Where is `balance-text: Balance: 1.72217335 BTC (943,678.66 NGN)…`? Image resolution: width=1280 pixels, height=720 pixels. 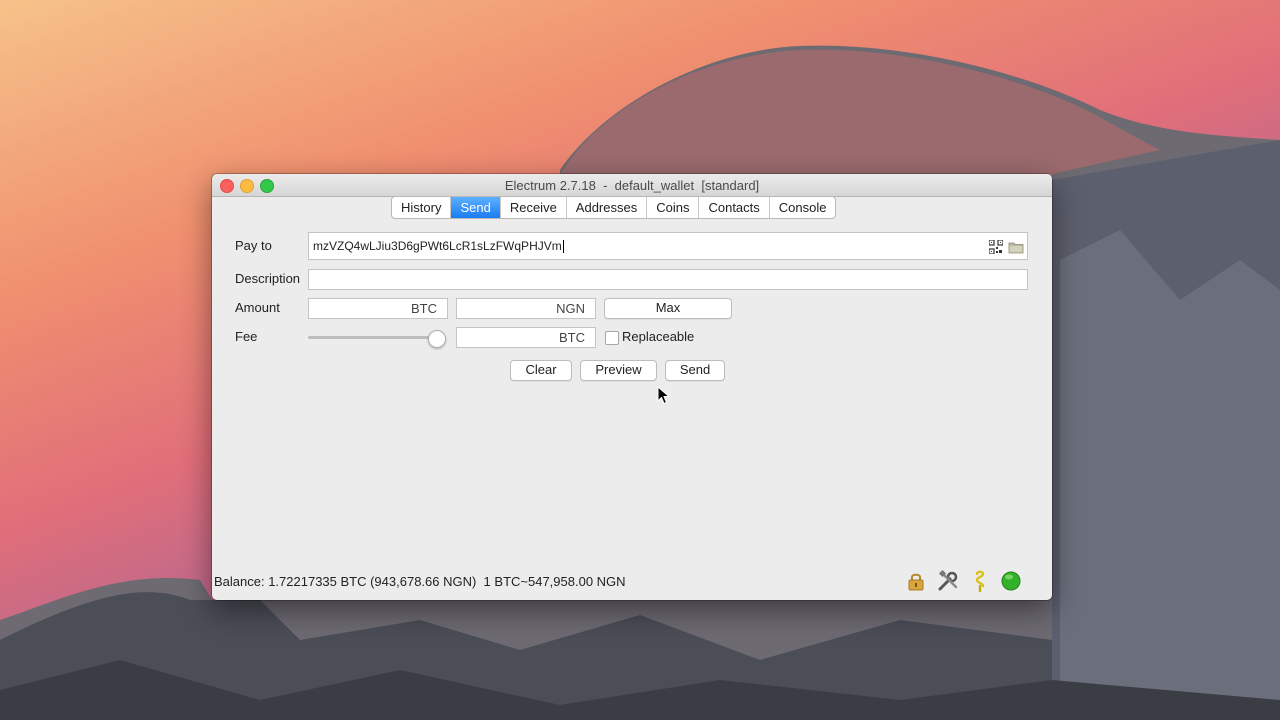 balance-text: Balance: 1.72217335 BTC (943,678.66 NGN)… is located at coordinates (420, 581).